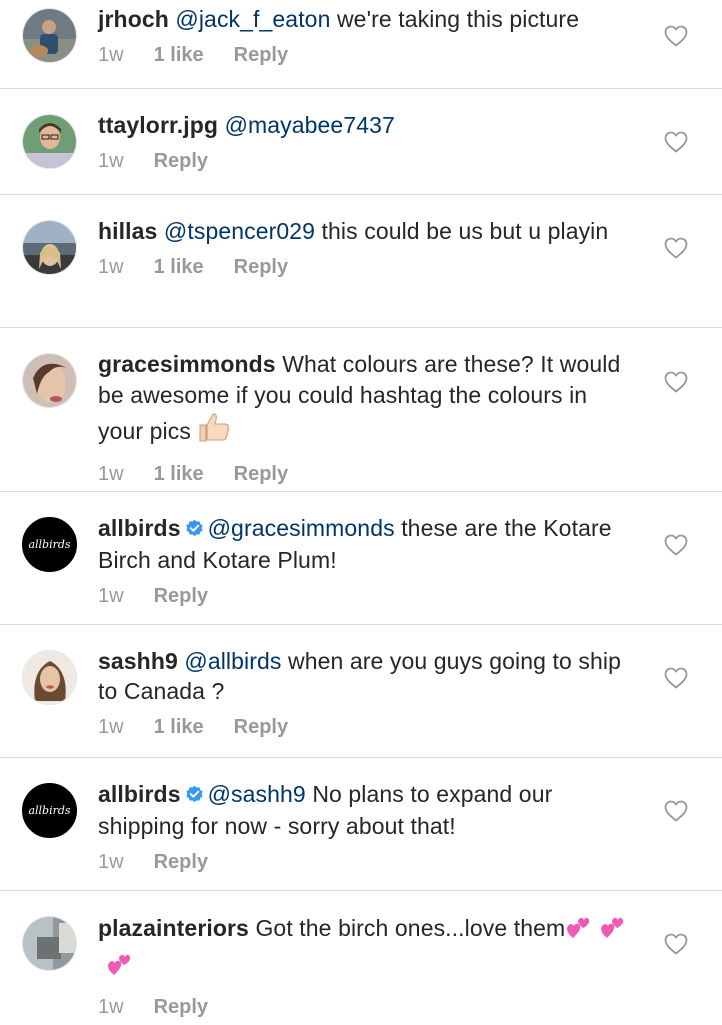  I want to click on comment-username: gracesimmonds, so click(187, 364).